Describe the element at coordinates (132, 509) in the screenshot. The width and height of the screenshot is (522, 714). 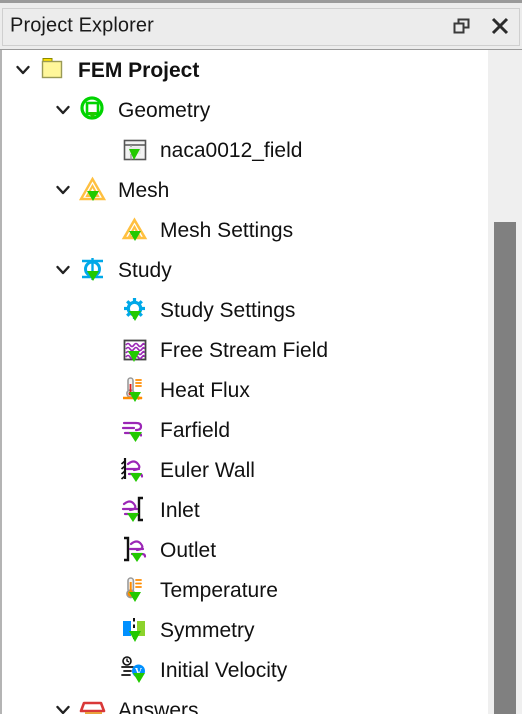
I see `inlet-glyph` at that location.